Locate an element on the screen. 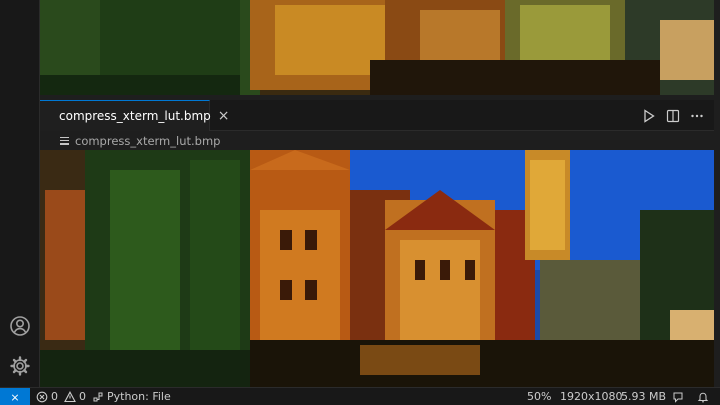 The image size is (720, 405). dimensions-label: 1920x1080 is located at coordinates (591, 396).